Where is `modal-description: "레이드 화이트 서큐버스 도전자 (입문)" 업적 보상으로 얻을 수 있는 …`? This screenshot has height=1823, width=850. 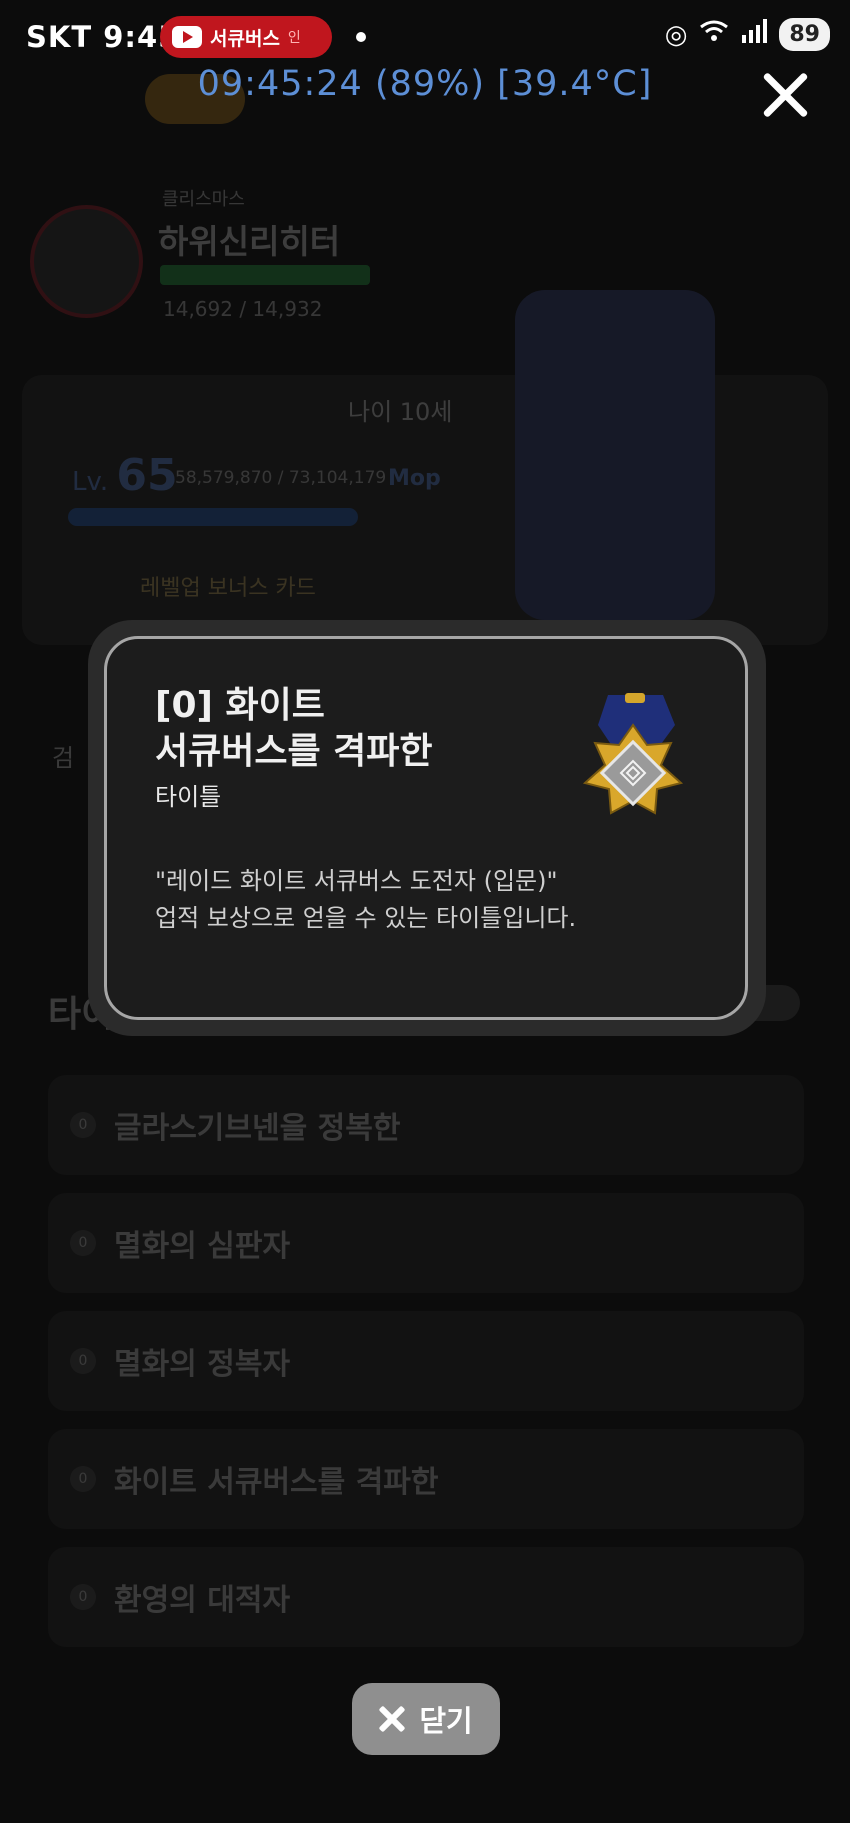
modal-description: "레이드 화이트 서큐버스 도전자 (입문)" 업적 보상으로 얻을 수 있는 … is located at coordinates (415, 900).